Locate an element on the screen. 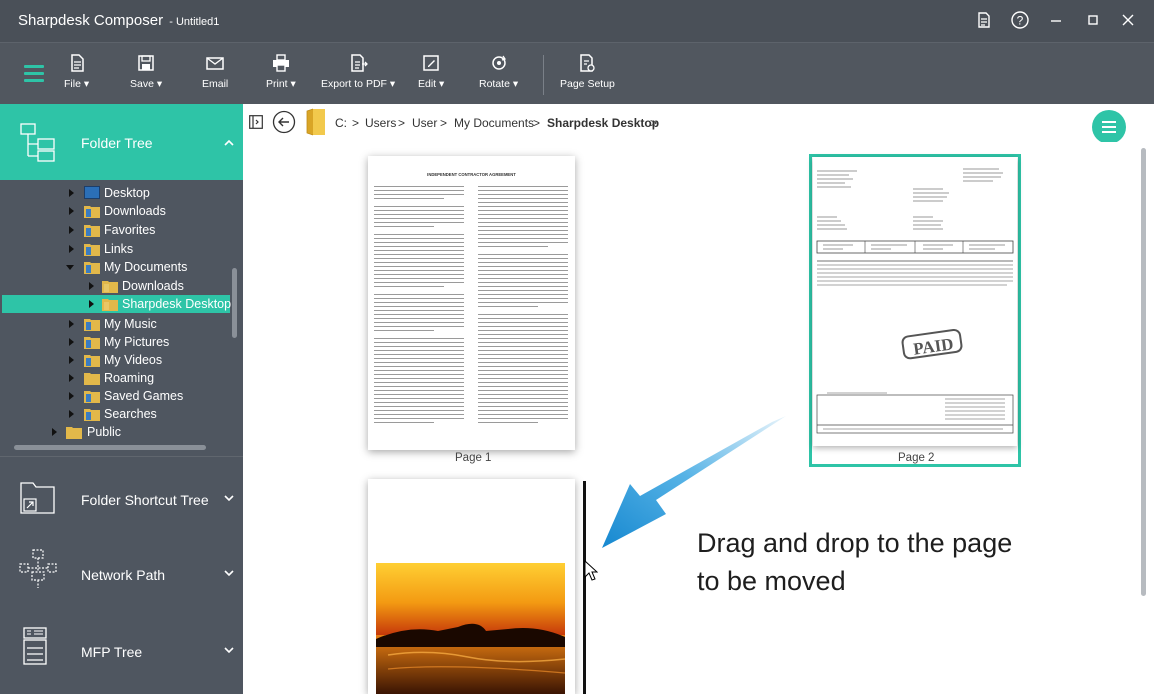 The height and width of the screenshot is (694, 1154). help-icon: ? is located at coordinates (1020, 20).